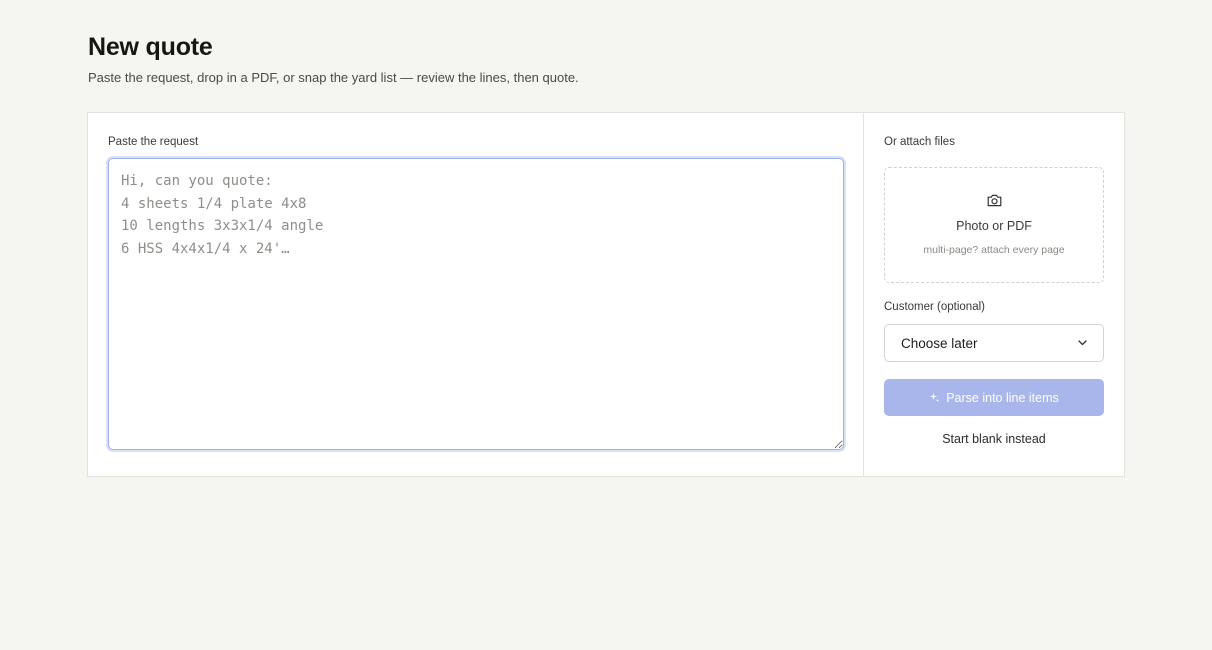  What do you see at coordinates (919, 142) in the screenshot?
I see `attach-label: Or attach files` at bounding box center [919, 142].